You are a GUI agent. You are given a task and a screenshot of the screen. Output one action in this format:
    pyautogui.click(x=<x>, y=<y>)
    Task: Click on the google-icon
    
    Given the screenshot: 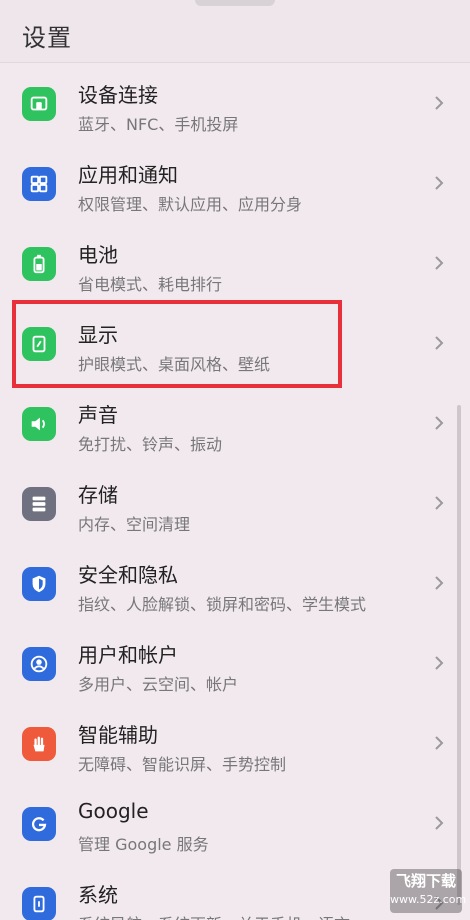 What is the action you would take?
    pyautogui.click(x=39, y=824)
    